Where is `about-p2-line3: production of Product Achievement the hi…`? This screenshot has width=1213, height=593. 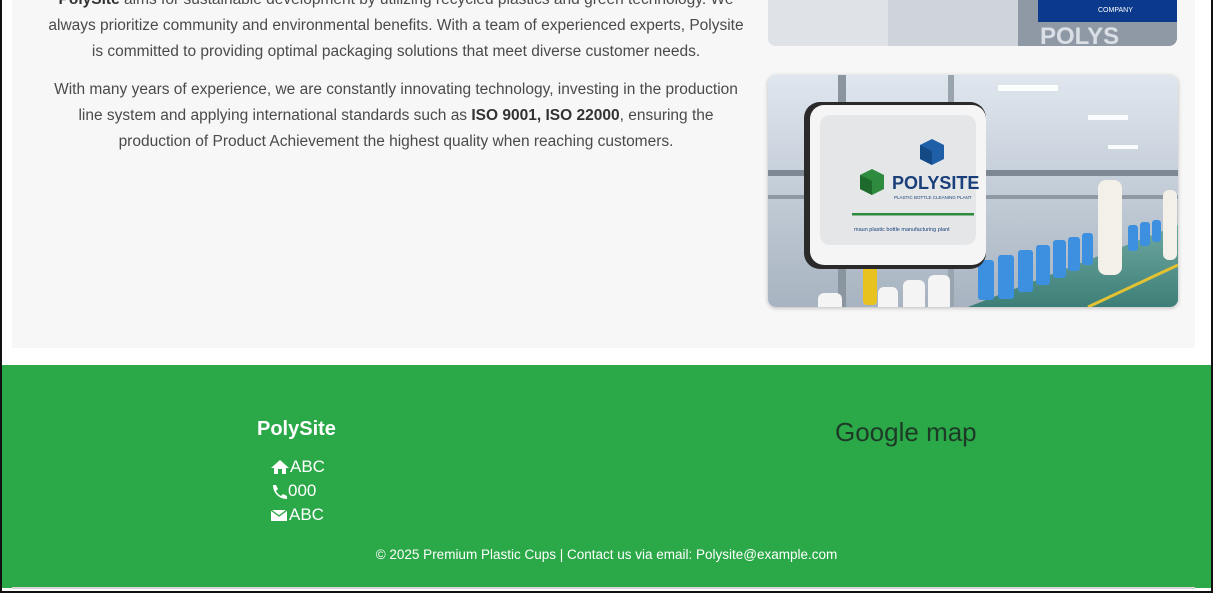 about-p2-line3: production of Product Achievement the hi… is located at coordinates (396, 141).